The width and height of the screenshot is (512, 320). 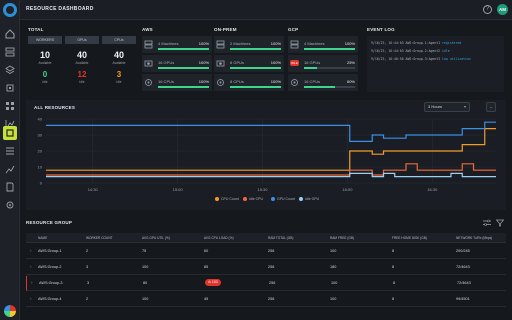 What do you see at coordinates (237, 62) in the screenshot?
I see `cloud-resource-label: 8 GPUs` at bounding box center [237, 62].